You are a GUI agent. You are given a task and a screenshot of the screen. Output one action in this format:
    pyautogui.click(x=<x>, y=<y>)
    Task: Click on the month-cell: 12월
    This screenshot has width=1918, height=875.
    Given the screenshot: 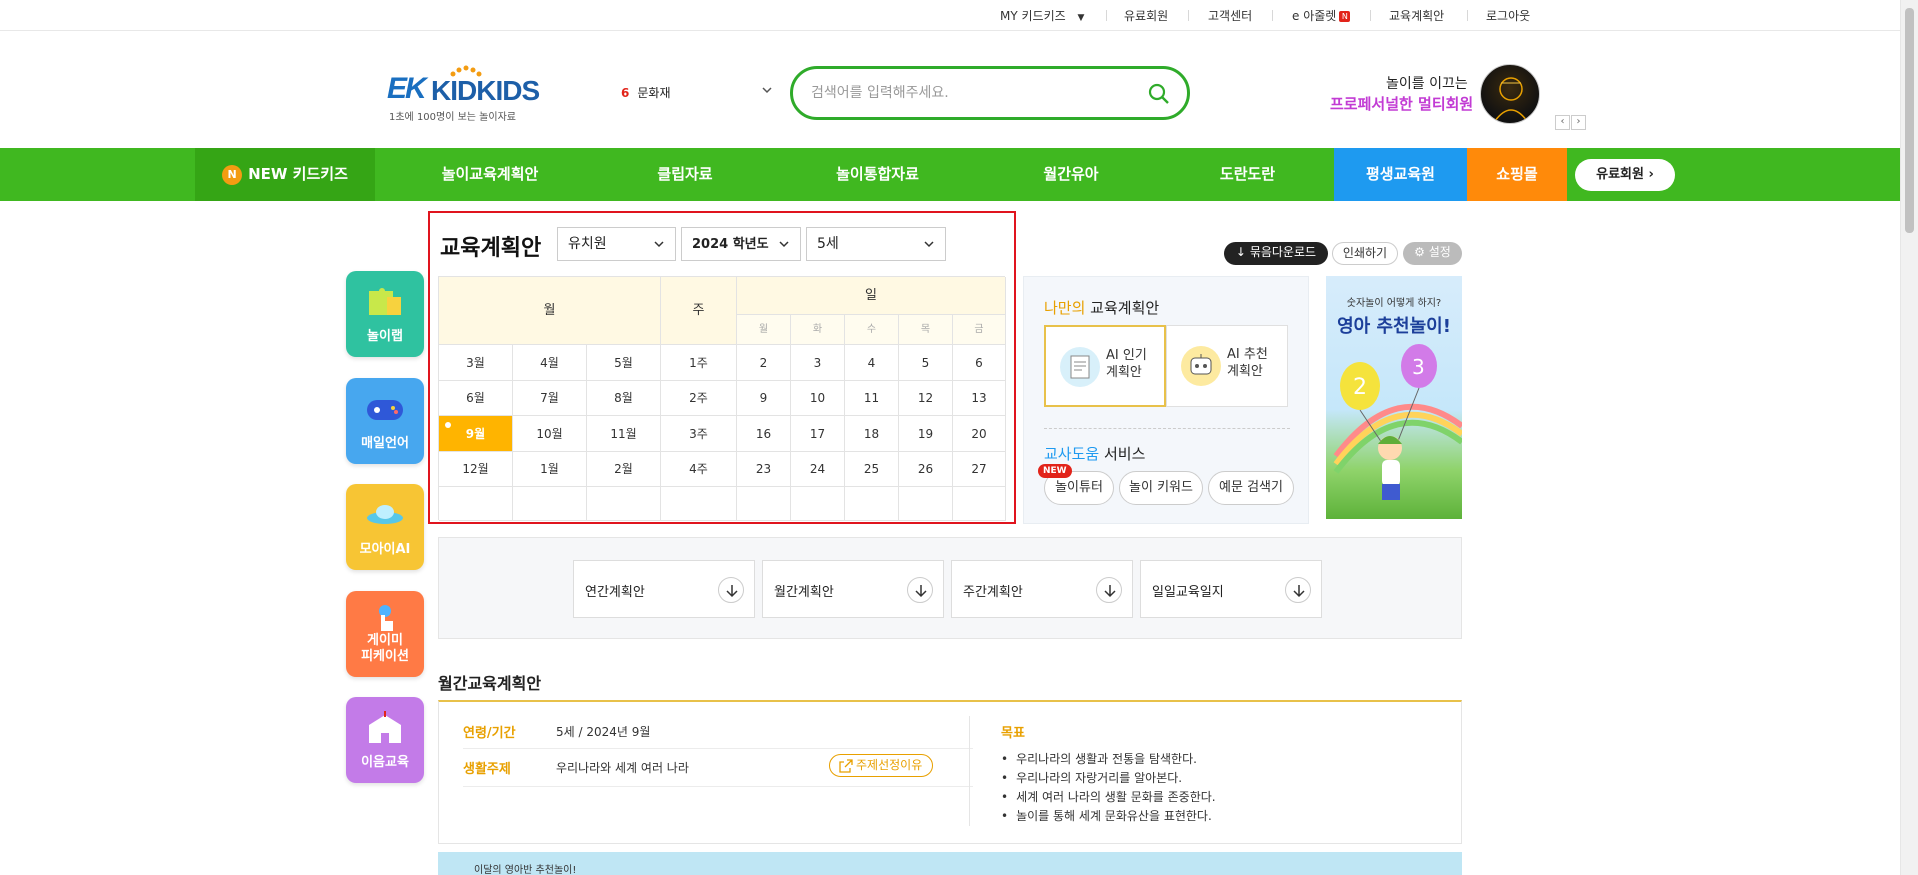 What is the action you would take?
    pyautogui.click(x=476, y=469)
    